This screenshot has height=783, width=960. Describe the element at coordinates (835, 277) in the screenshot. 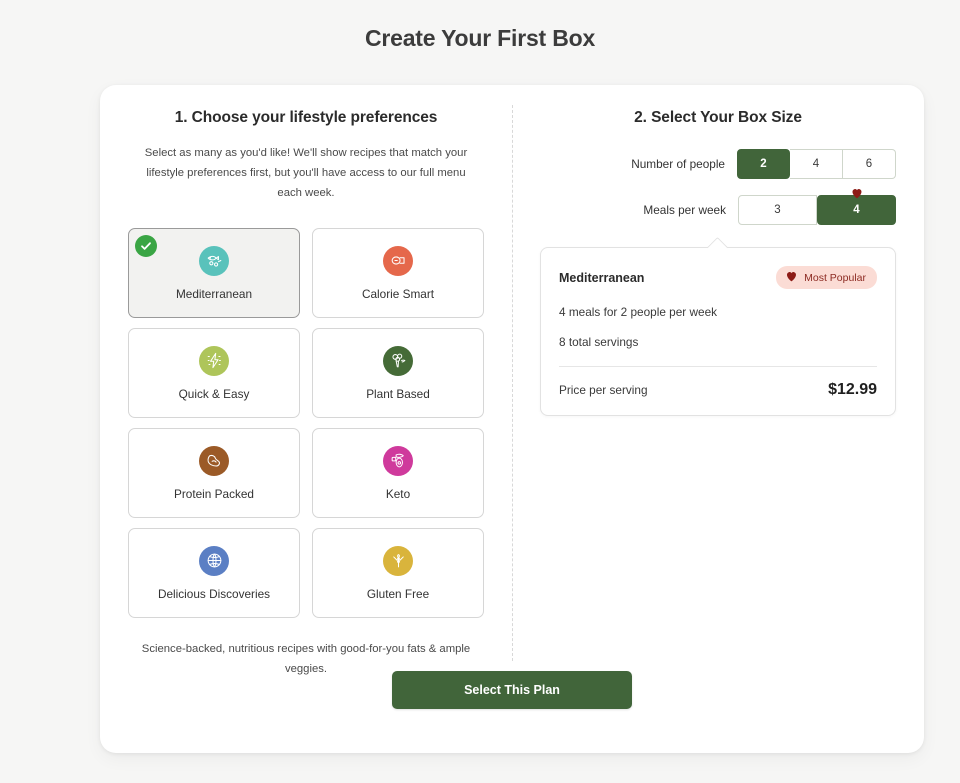

I see `status-badge-label: Most Popular` at that location.